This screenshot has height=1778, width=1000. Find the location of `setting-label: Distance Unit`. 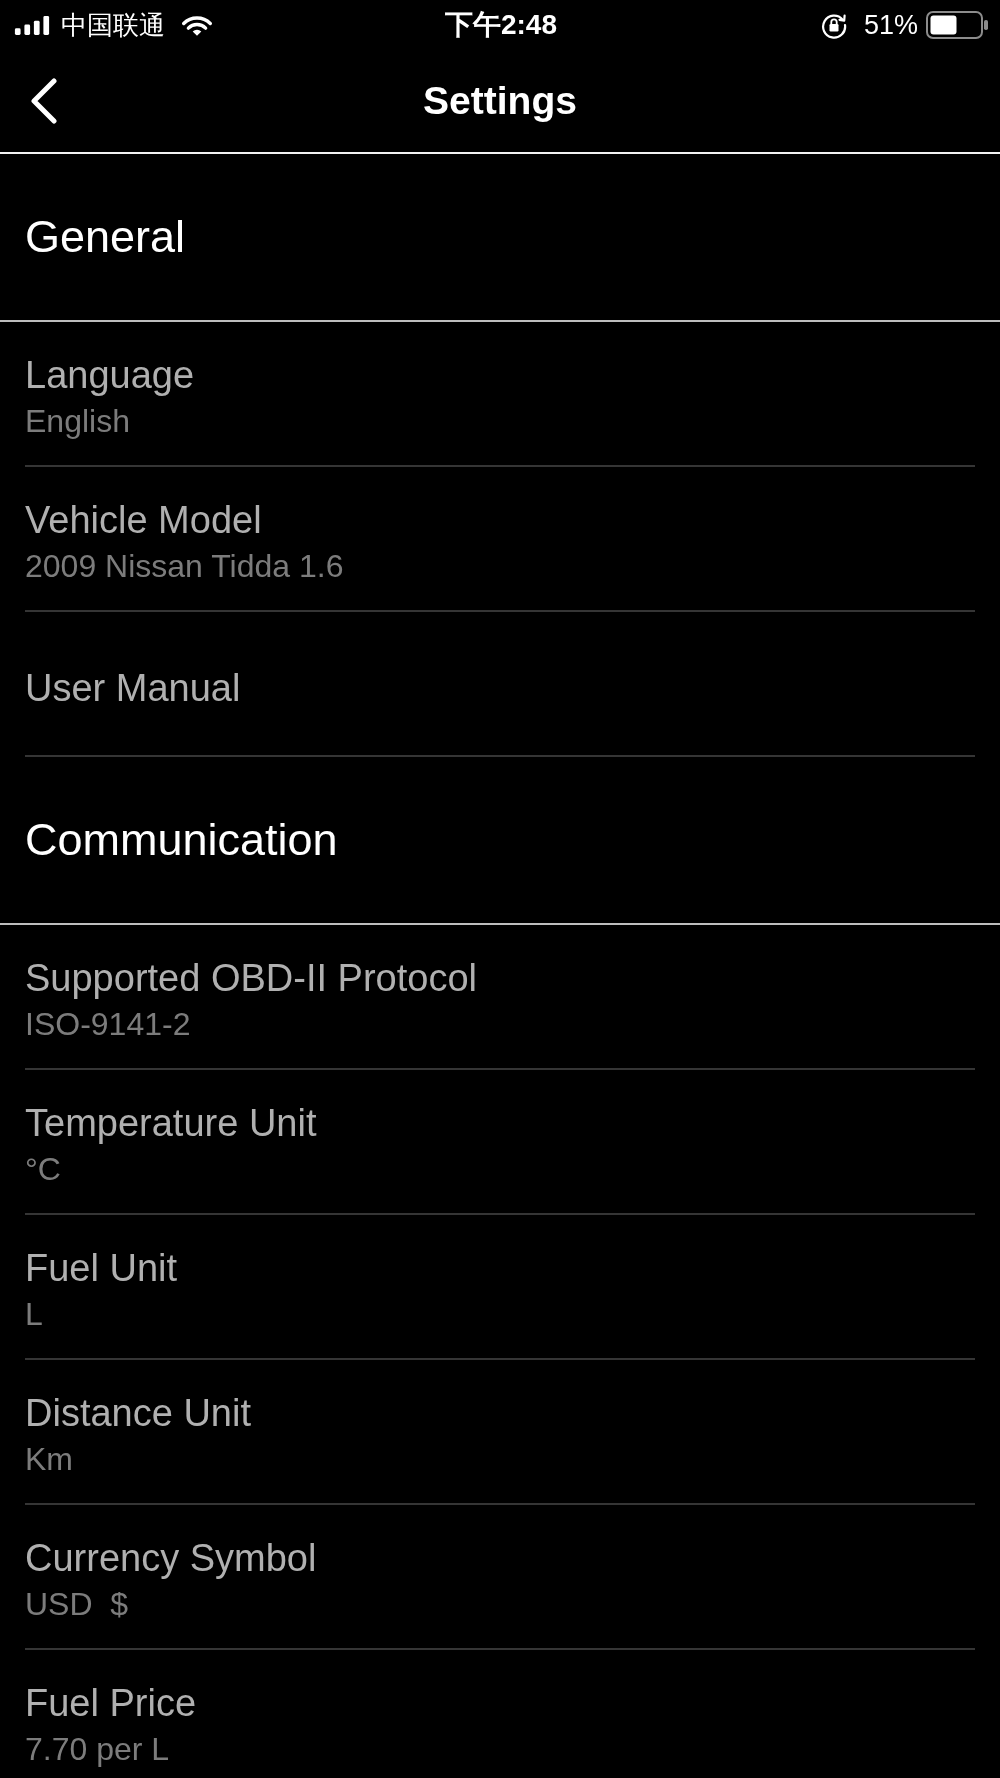

setting-label: Distance Unit is located at coordinates (138, 1412).